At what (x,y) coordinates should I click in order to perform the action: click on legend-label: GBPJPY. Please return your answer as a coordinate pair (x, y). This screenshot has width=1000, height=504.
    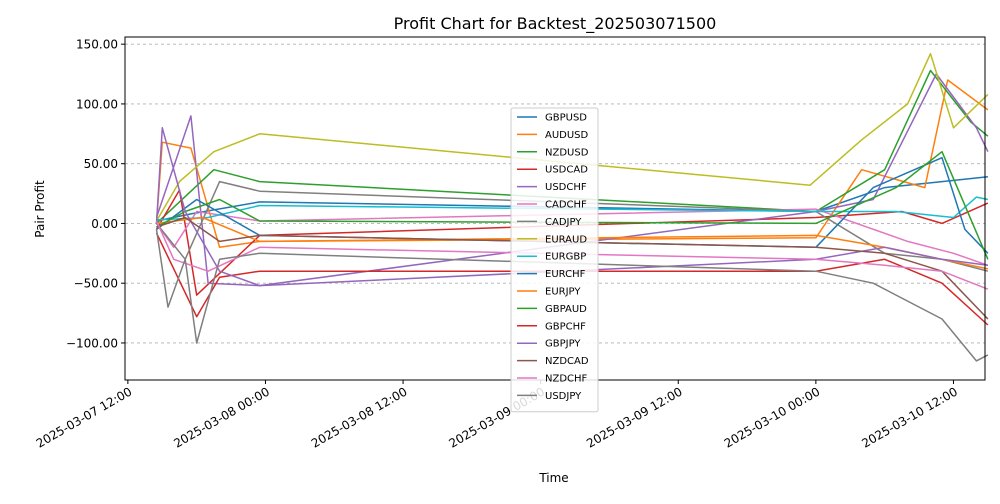
    Looking at the image, I should click on (563, 344).